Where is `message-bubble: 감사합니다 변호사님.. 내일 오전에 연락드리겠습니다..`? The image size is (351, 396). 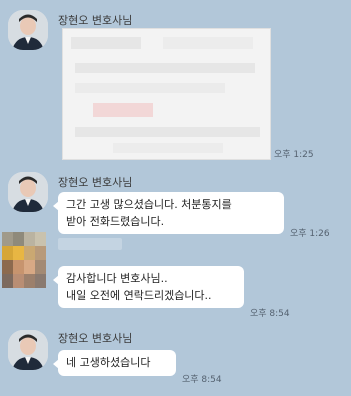
message-bubble: 감사합니다 변호사님.. 내일 오전에 연락드리겠습니다.. is located at coordinates (148, 287).